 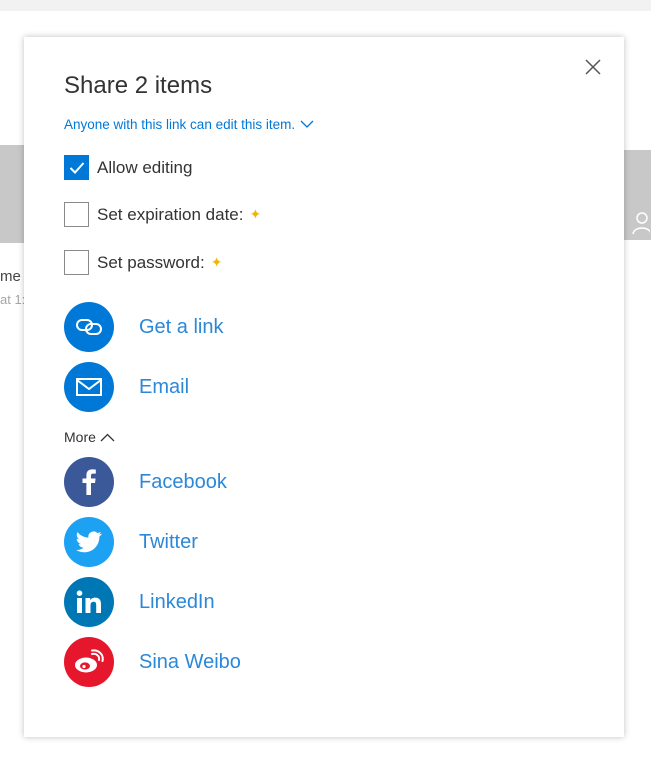 I want to click on allow-editing-label: Allow editing, so click(x=145, y=167).